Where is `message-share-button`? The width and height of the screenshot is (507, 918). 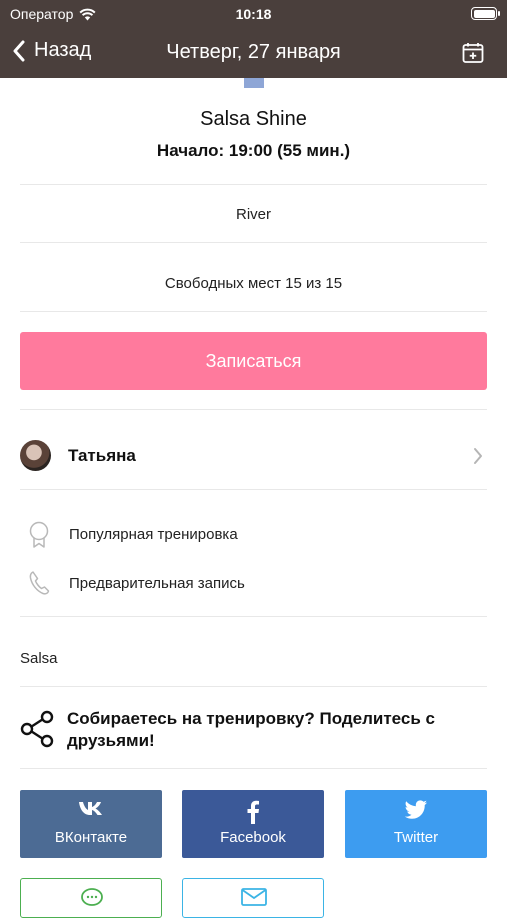
message-share-button is located at coordinates (91, 898).